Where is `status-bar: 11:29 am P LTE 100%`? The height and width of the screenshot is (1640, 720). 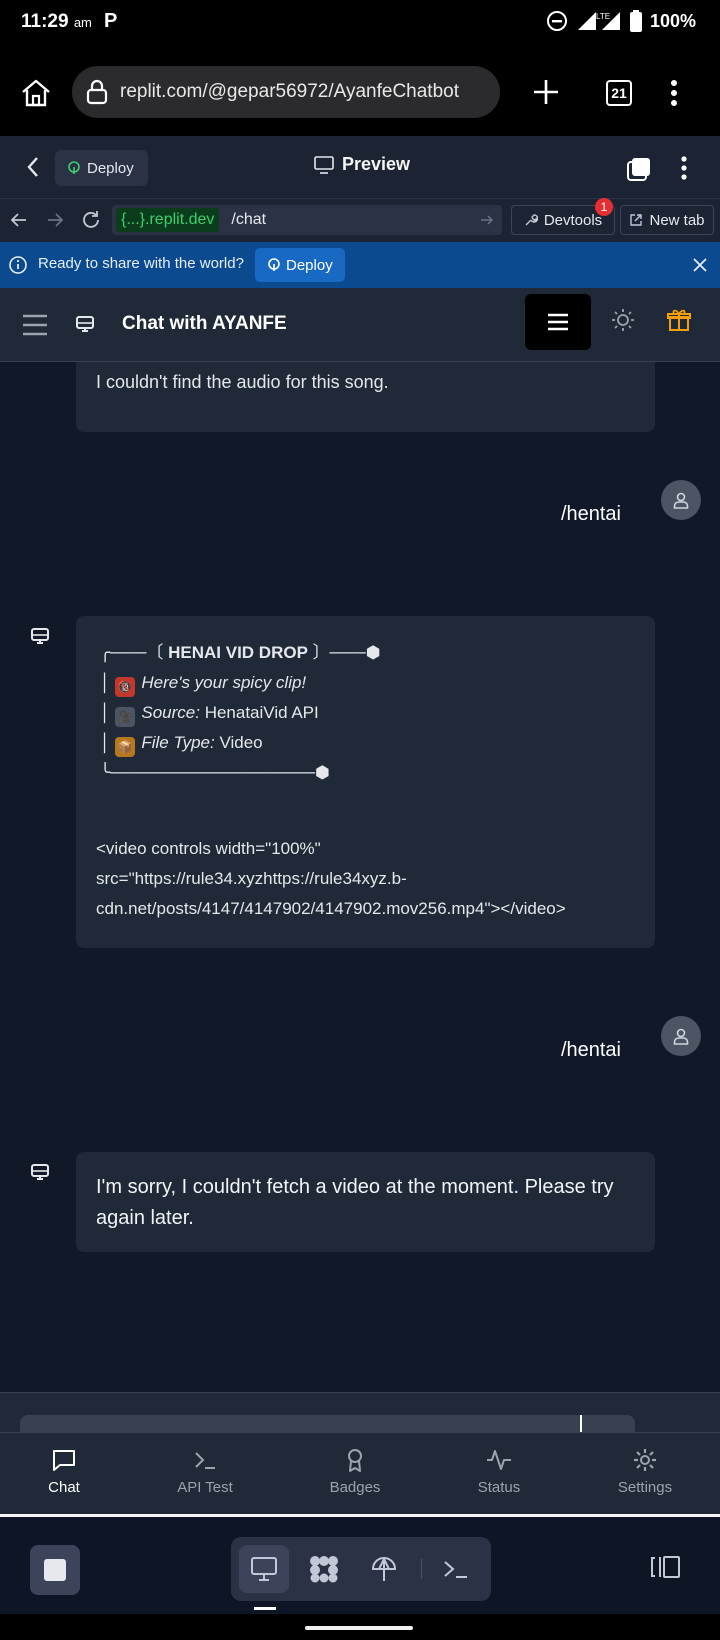 status-bar: 11:29 am P LTE 100% is located at coordinates (360, 23).